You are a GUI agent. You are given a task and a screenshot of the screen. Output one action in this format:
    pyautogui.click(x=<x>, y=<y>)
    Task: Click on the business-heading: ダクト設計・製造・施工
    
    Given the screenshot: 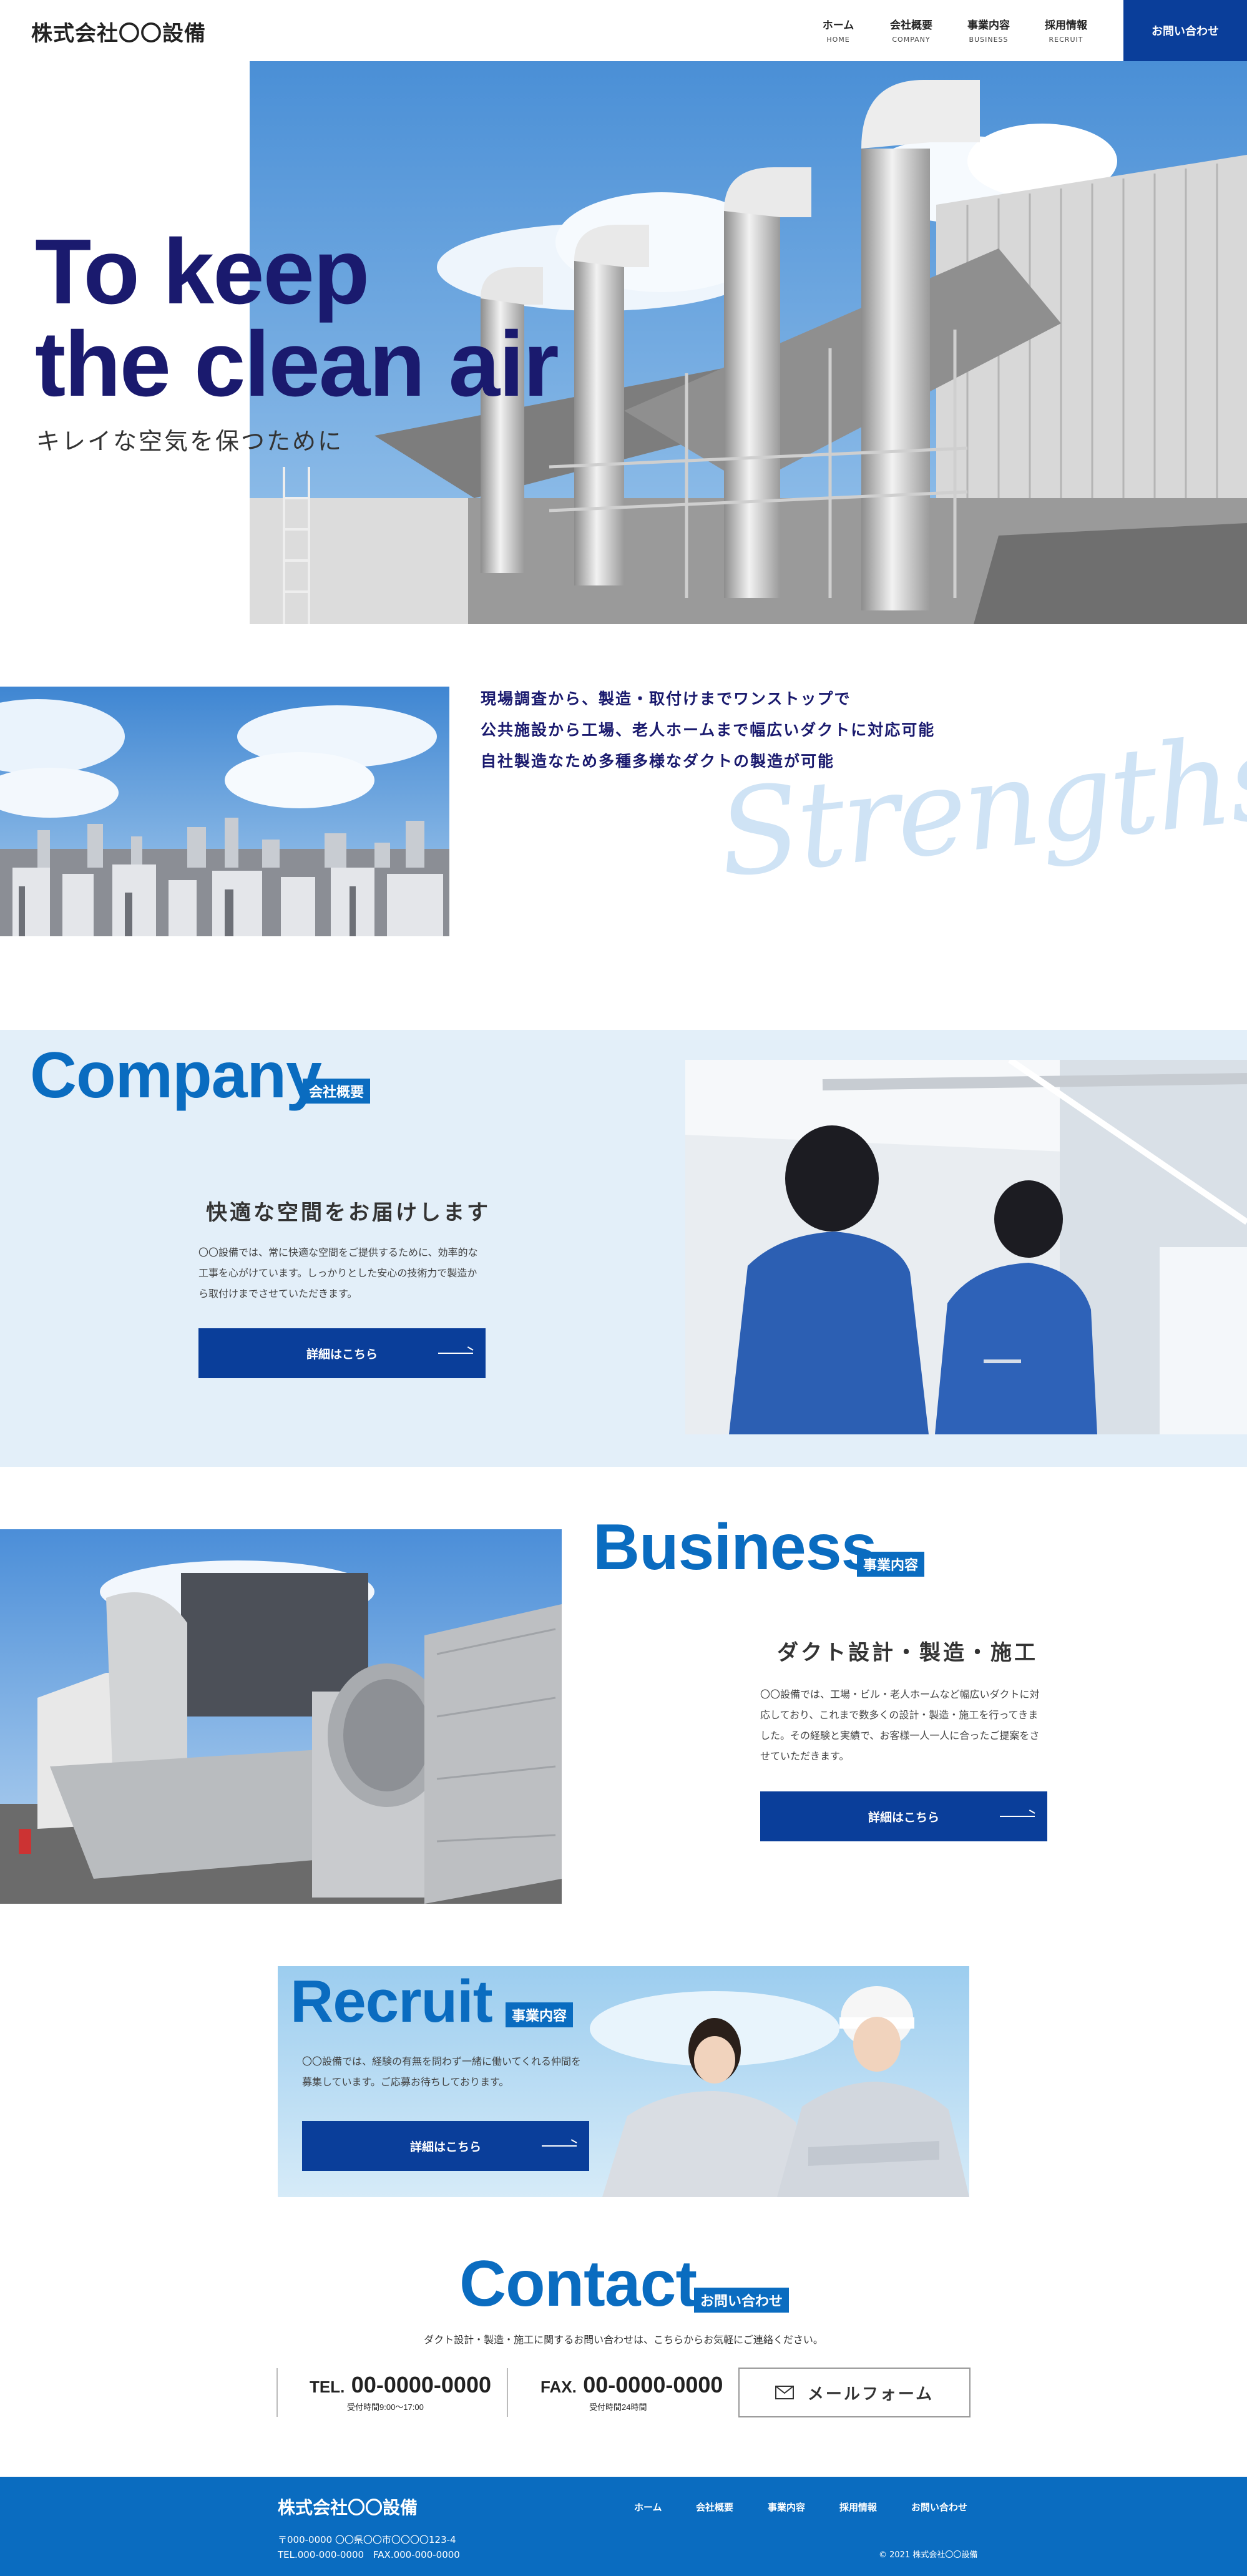 What is the action you would take?
    pyautogui.click(x=907, y=1652)
    